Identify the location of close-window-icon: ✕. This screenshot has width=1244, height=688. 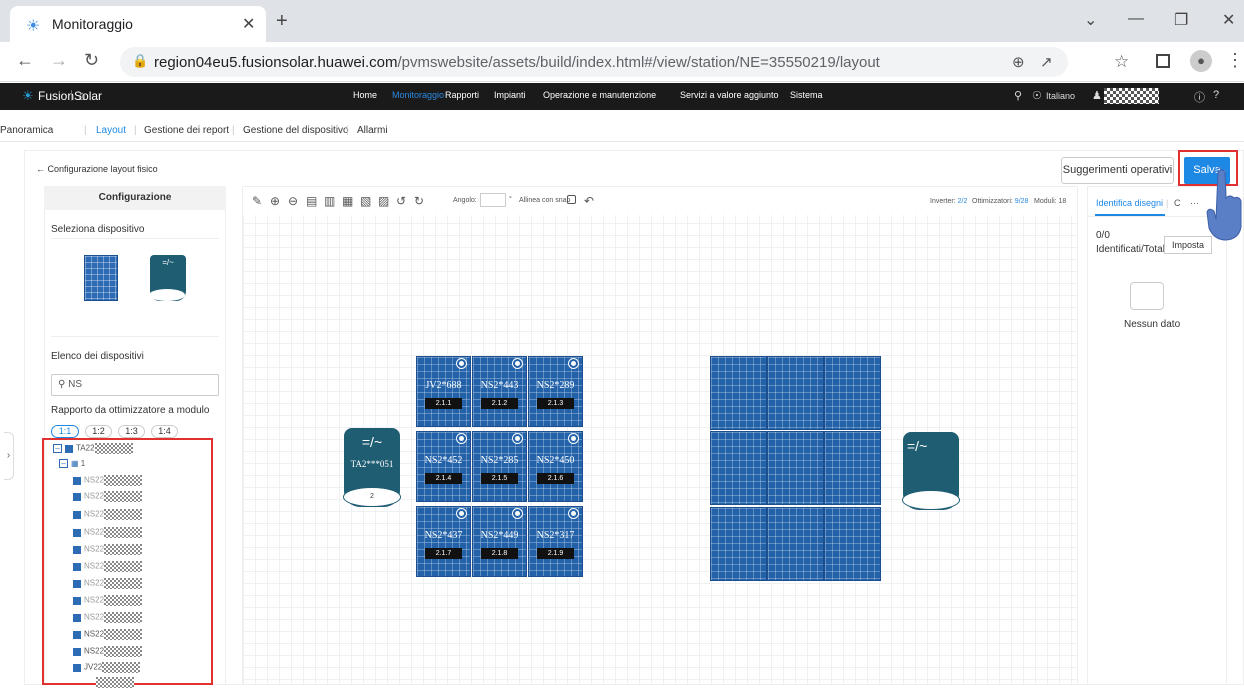
(1228, 20).